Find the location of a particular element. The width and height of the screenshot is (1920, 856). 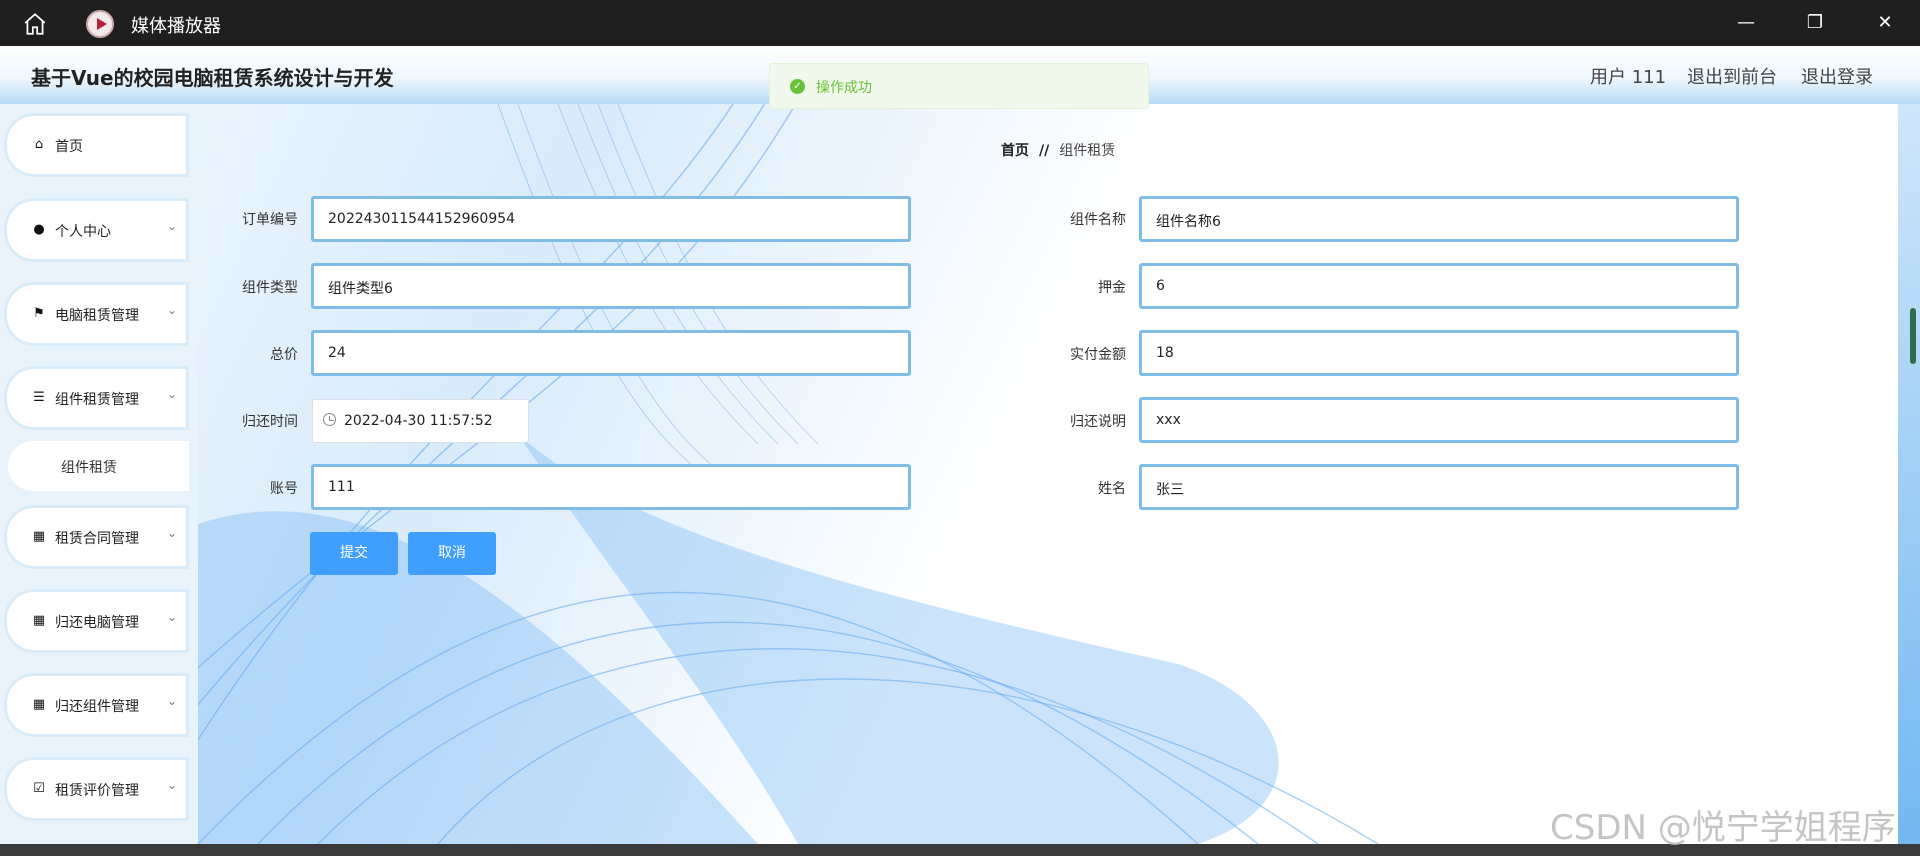

sidebar-item-label: 电脑租赁管理 is located at coordinates (97, 316).